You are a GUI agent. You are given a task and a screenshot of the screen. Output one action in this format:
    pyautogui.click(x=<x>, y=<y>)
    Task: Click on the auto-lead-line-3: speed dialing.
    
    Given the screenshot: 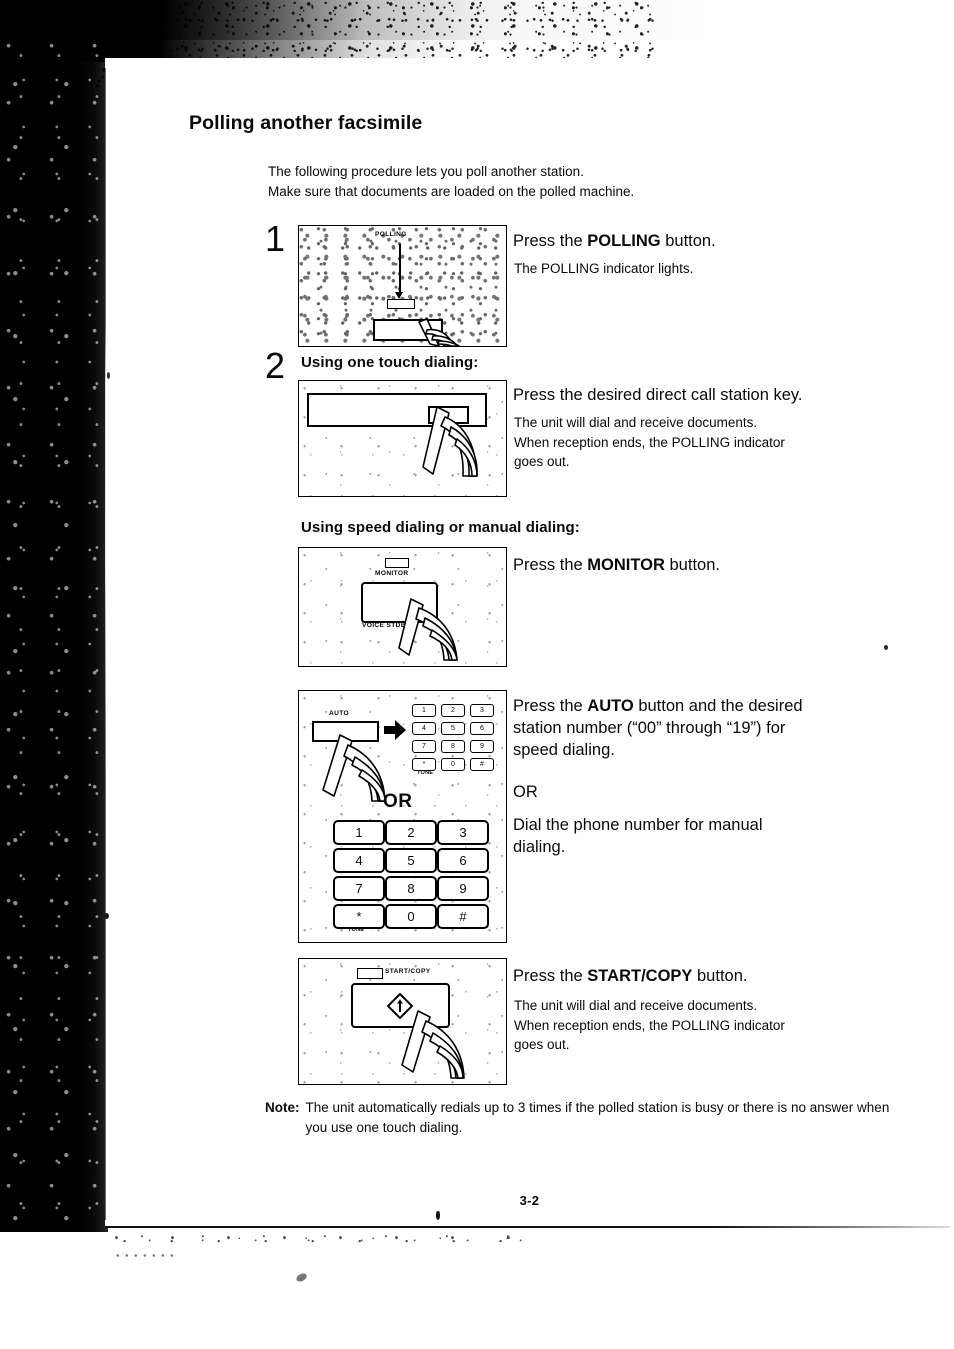 What is the action you would take?
    pyautogui.click(x=564, y=750)
    